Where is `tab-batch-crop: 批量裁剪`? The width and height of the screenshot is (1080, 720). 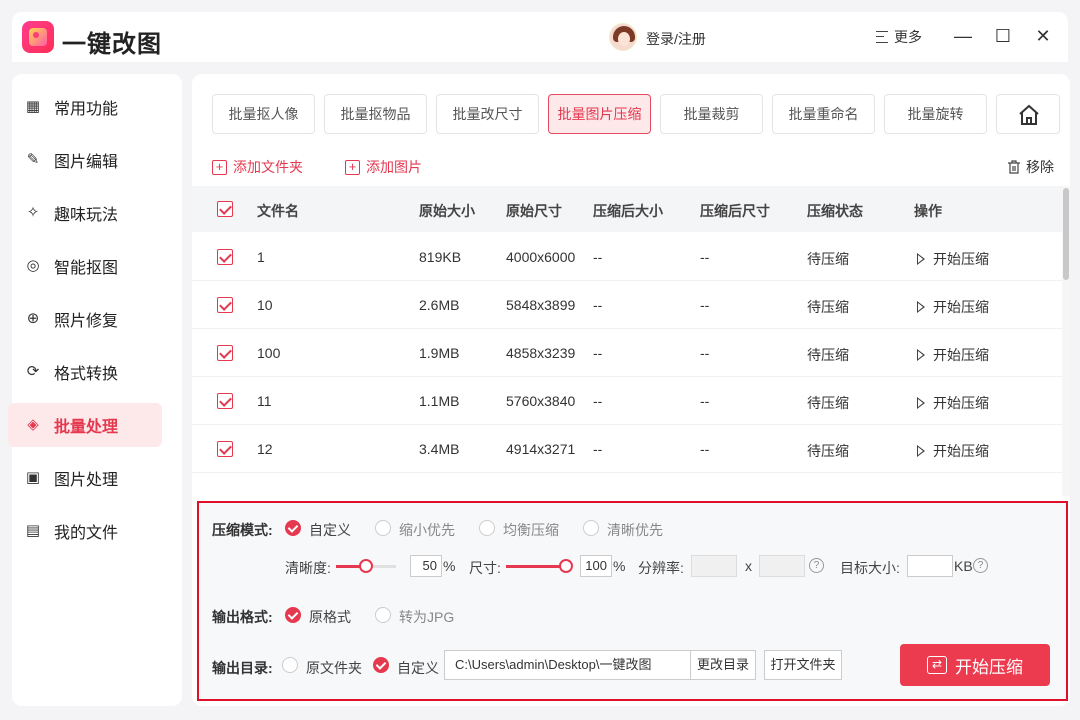
tab-batch-crop: 批量裁剪 is located at coordinates (711, 114).